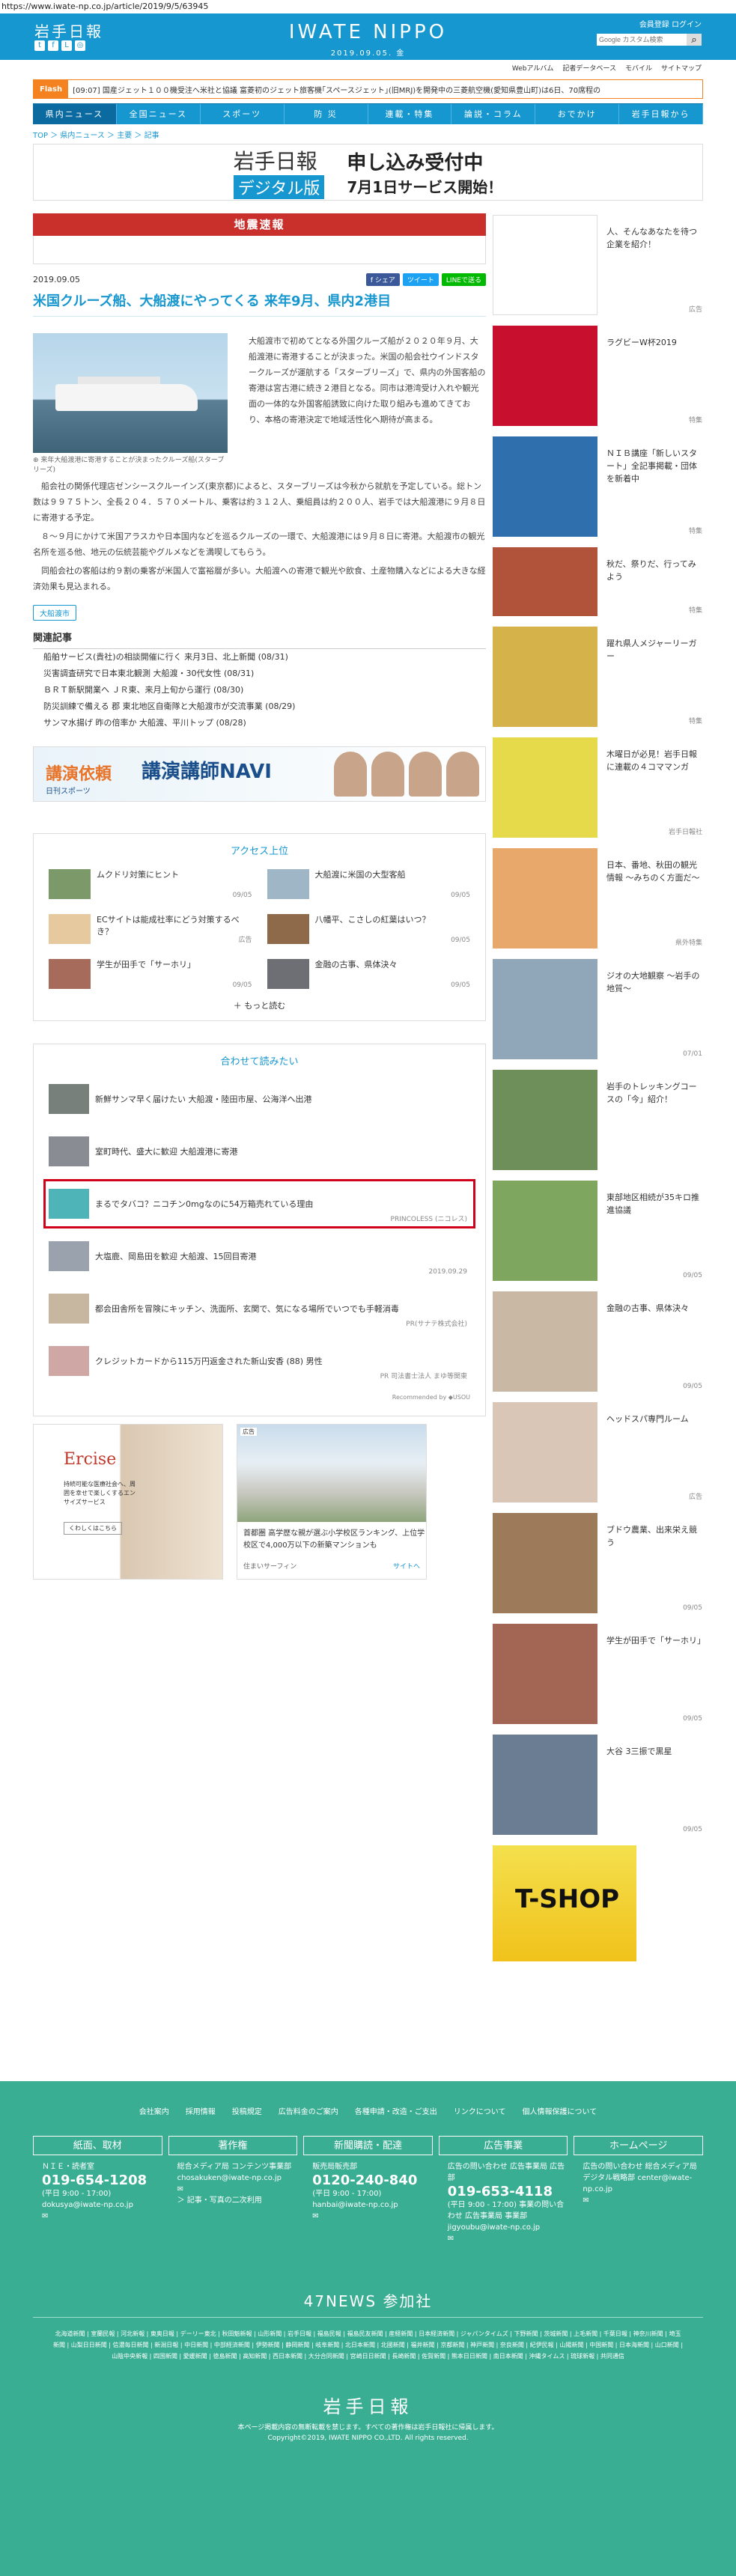 This screenshot has width=736, height=2576. I want to click on side-item: 学生が田手で「サーホリ」 09/05, so click(599, 1674).